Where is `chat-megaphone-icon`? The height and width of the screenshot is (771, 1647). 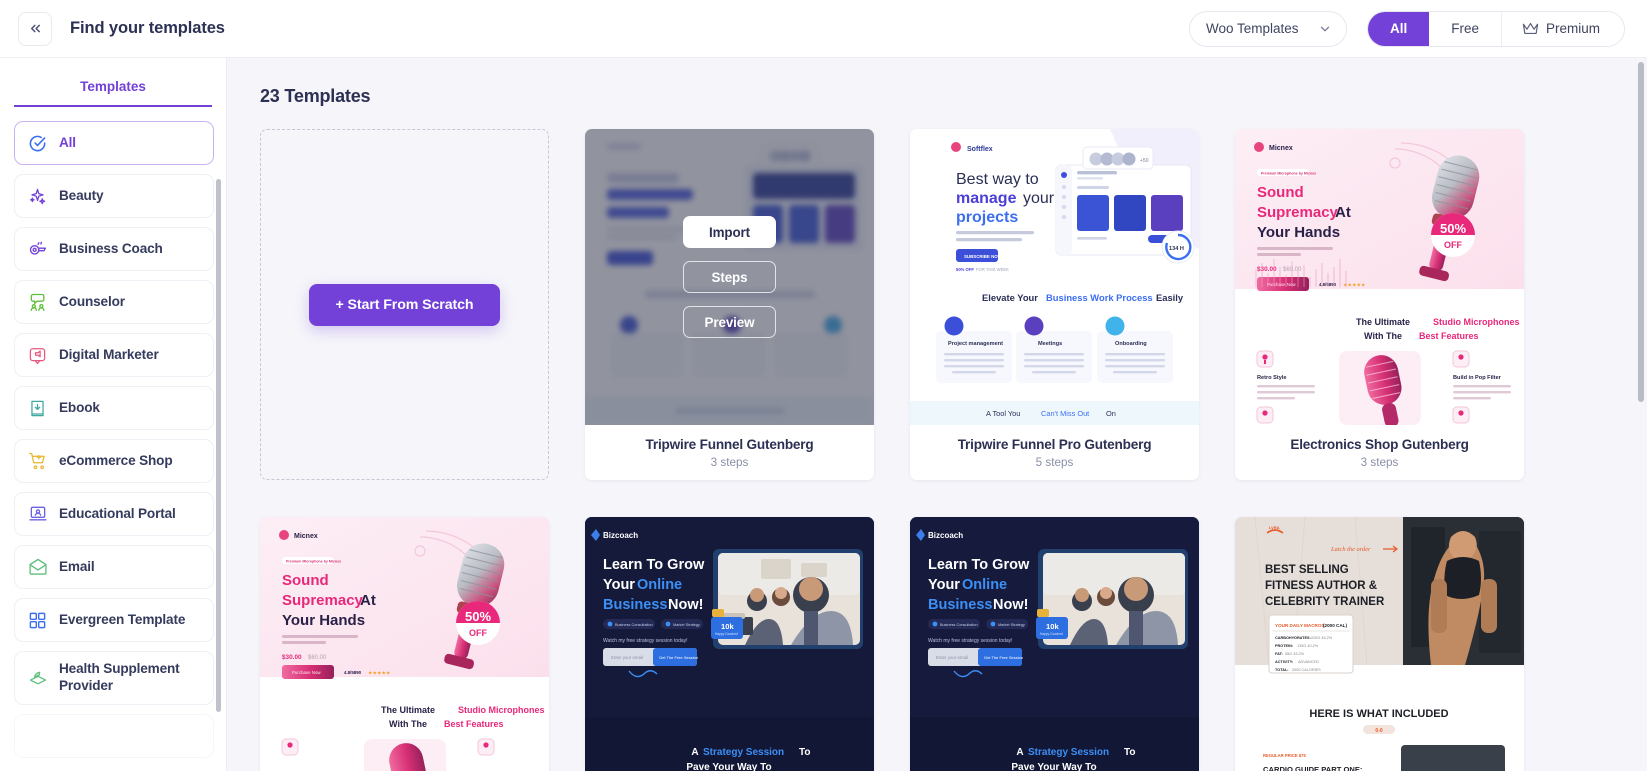 chat-megaphone-icon is located at coordinates (37, 355).